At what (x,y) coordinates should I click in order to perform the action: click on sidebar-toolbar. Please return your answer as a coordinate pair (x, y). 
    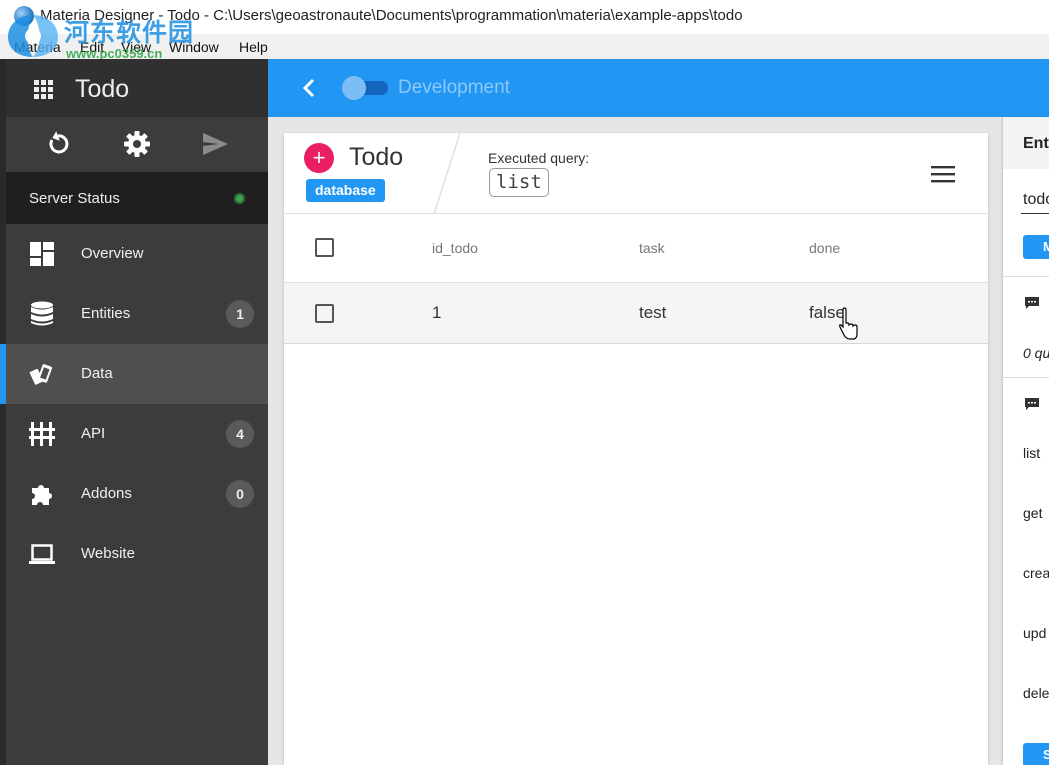
    Looking at the image, I should click on (137, 144).